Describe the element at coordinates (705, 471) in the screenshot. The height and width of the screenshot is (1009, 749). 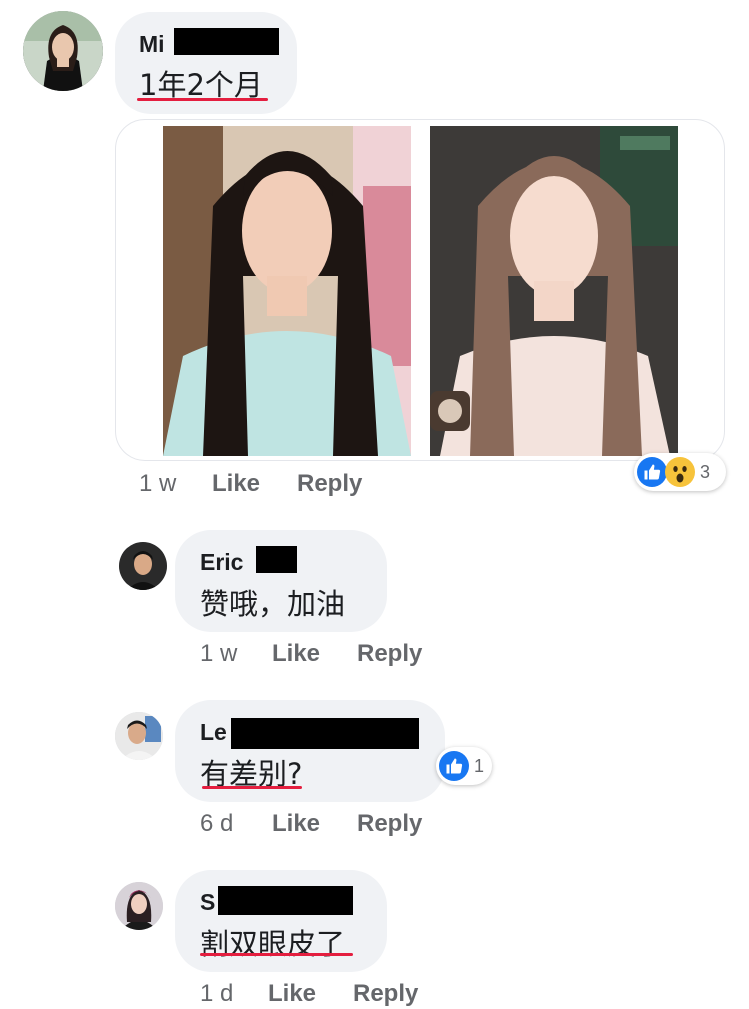
I see `reaction-count: 3` at that location.